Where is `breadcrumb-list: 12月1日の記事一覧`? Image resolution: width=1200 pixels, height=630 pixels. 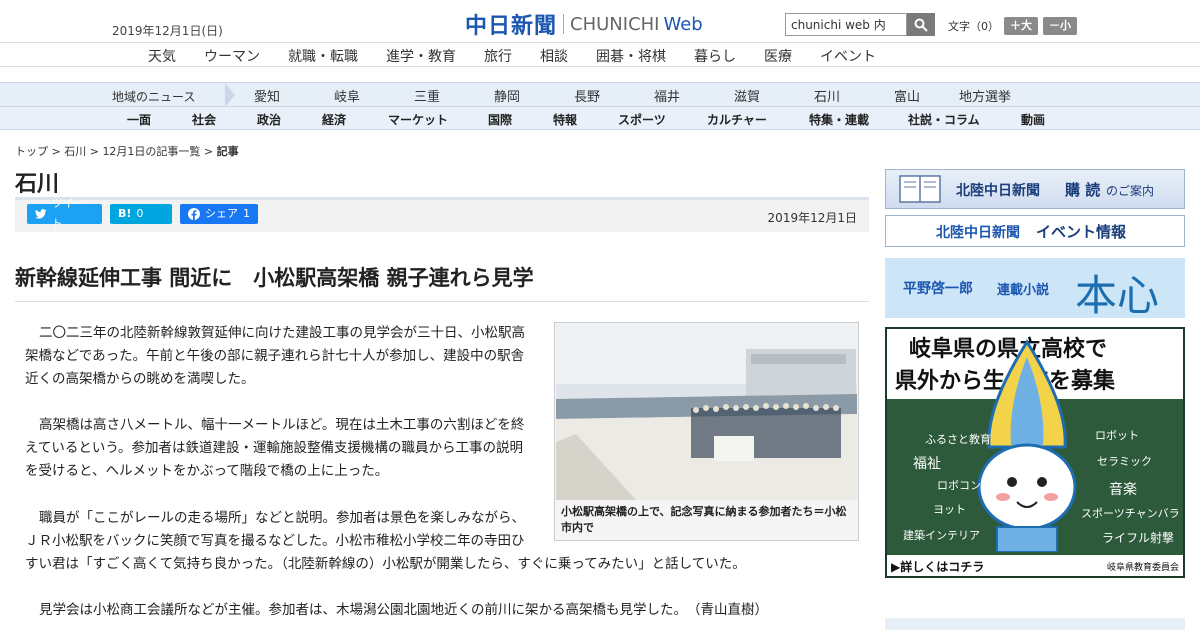 breadcrumb-list: 12月1日の記事一覧 is located at coordinates (151, 151).